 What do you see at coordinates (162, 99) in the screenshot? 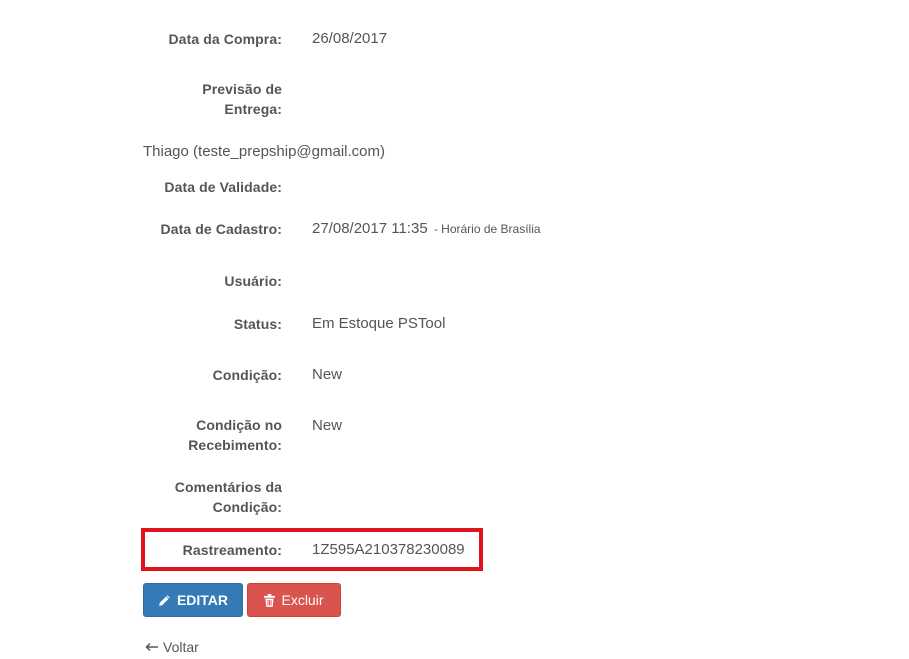
I see `label-previsao-entrega: Previsão de Entrega:` at bounding box center [162, 99].